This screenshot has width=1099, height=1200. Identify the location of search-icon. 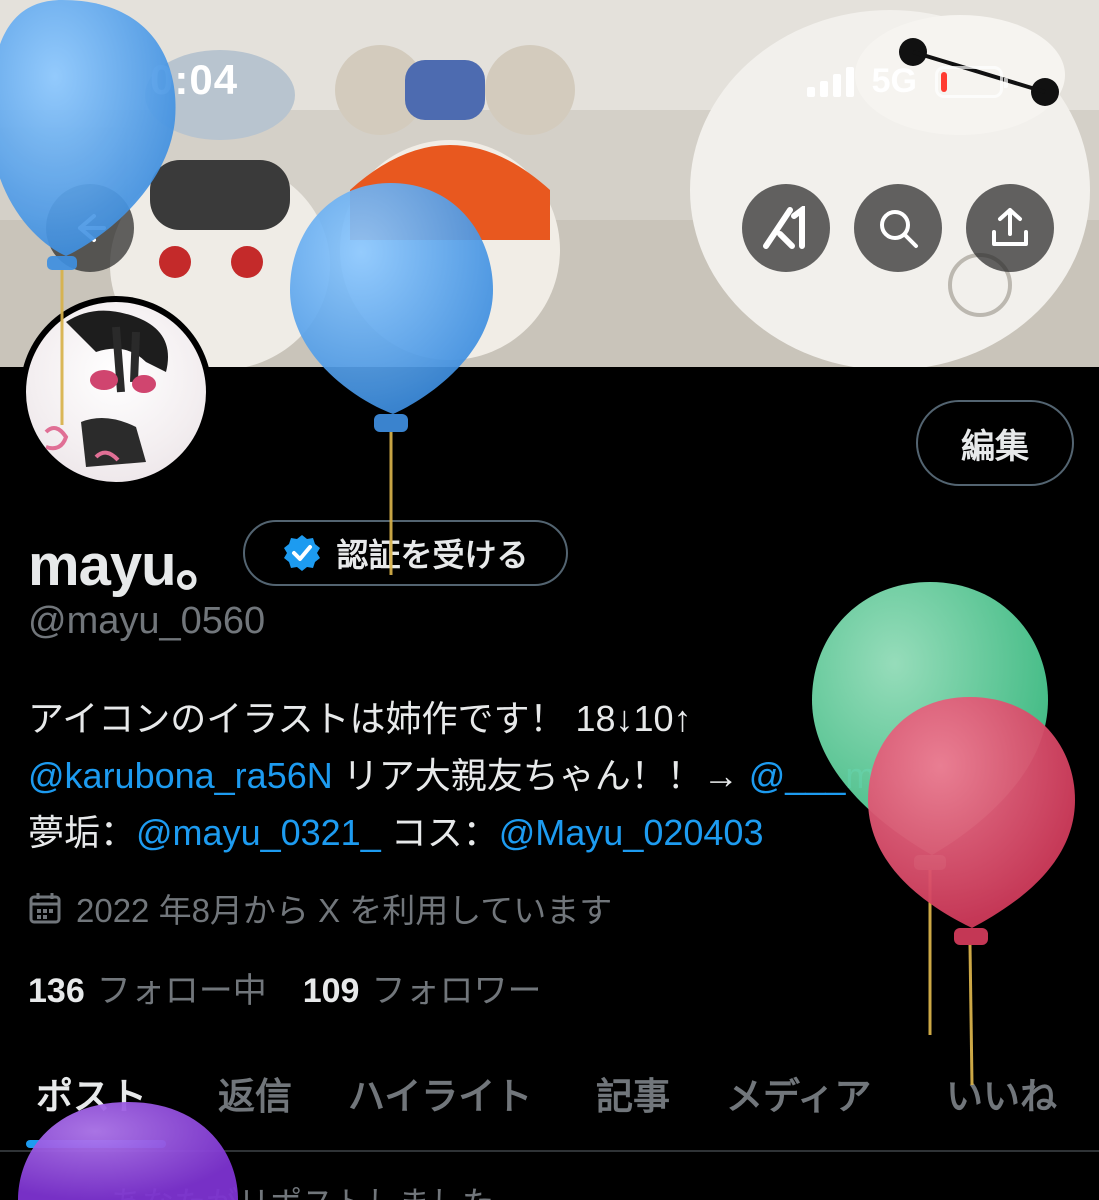
(899, 229).